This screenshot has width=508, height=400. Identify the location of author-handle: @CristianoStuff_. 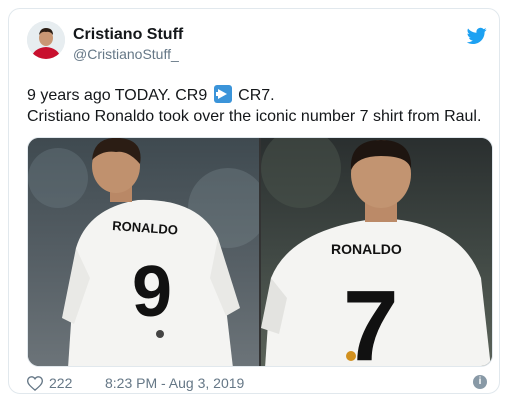
(126, 54).